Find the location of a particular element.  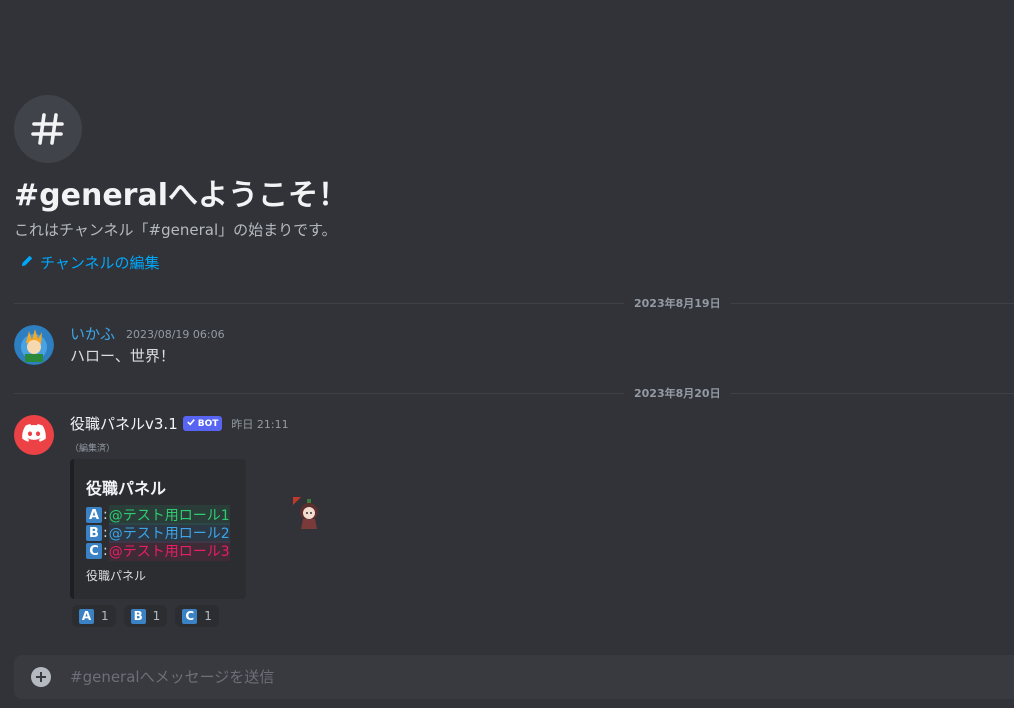

pencil-icon is located at coordinates (27, 263).